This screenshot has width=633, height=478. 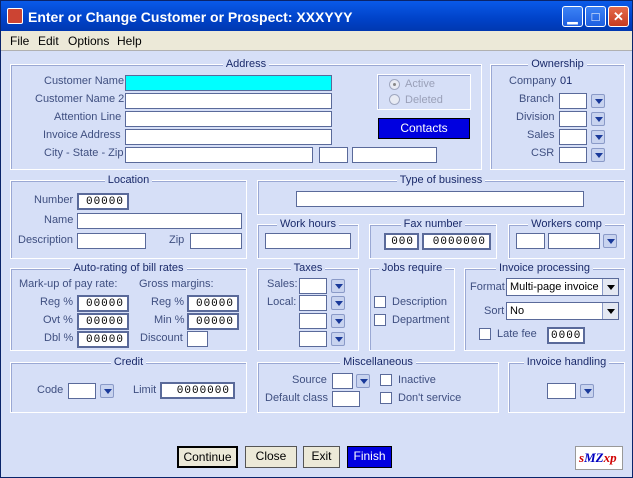 What do you see at coordinates (59, 220) in the screenshot?
I see `location-name-label: Name` at bounding box center [59, 220].